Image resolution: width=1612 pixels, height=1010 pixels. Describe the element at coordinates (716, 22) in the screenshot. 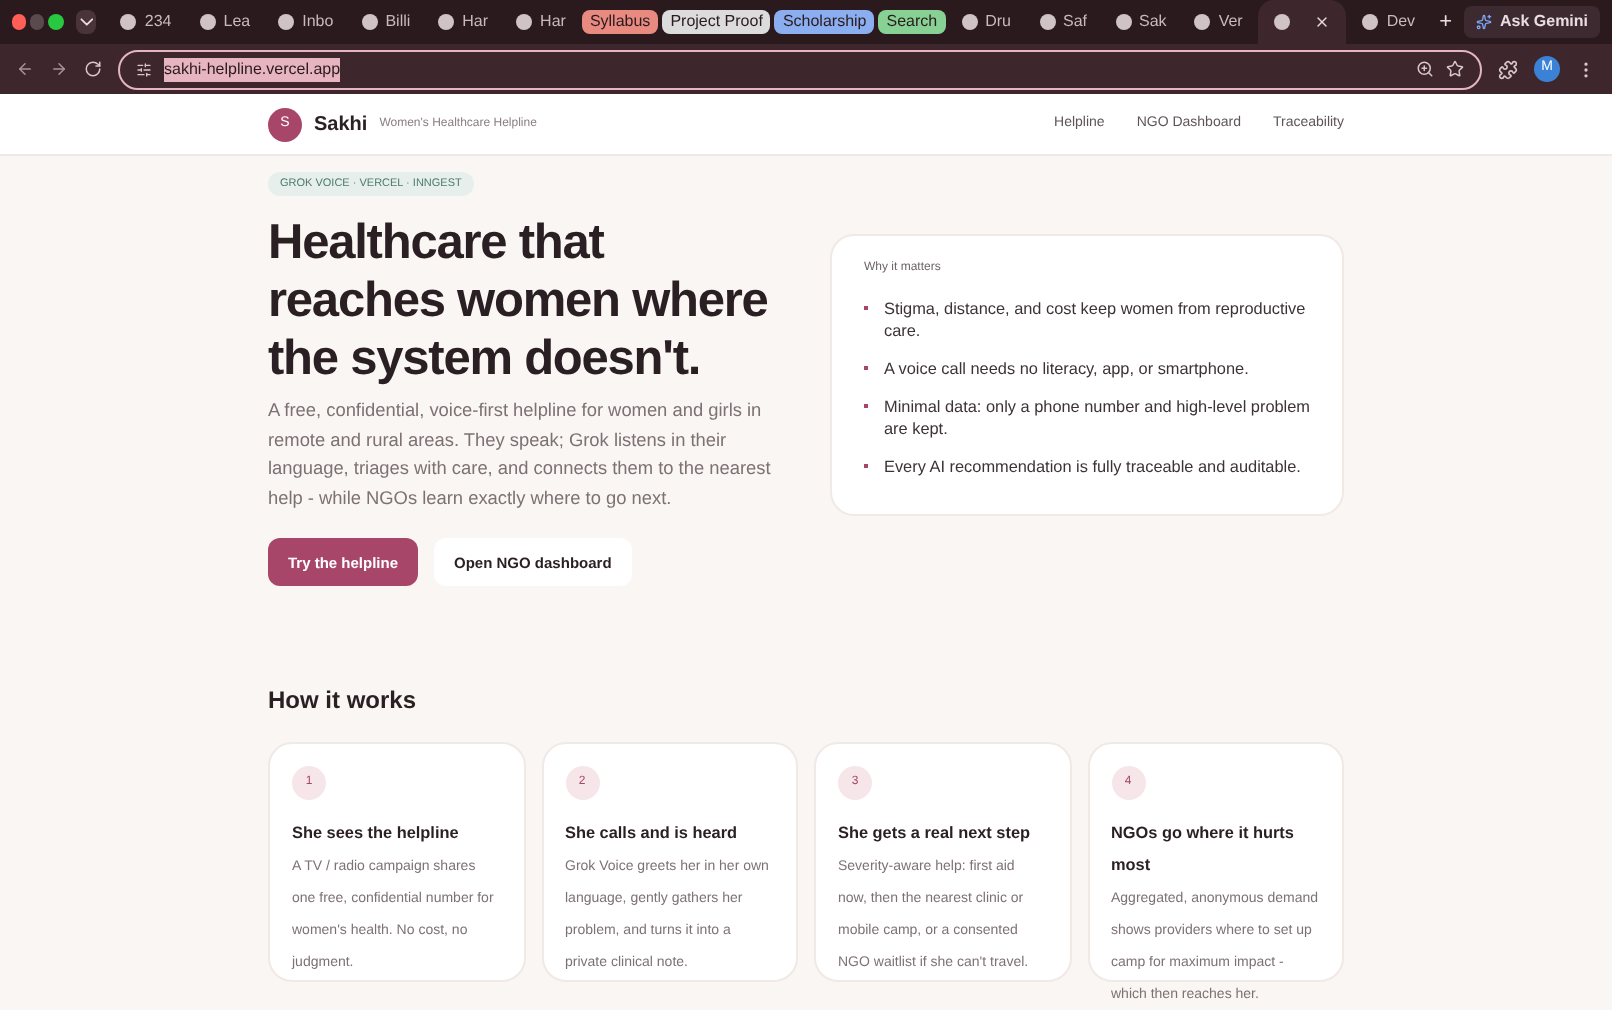

I see `tab-group-label: Project Proof` at that location.